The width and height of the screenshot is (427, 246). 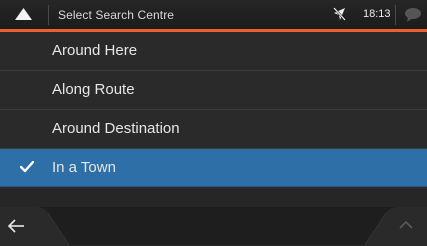 What do you see at coordinates (116, 15) in the screenshot?
I see `page-title: Select Search Centre` at bounding box center [116, 15].